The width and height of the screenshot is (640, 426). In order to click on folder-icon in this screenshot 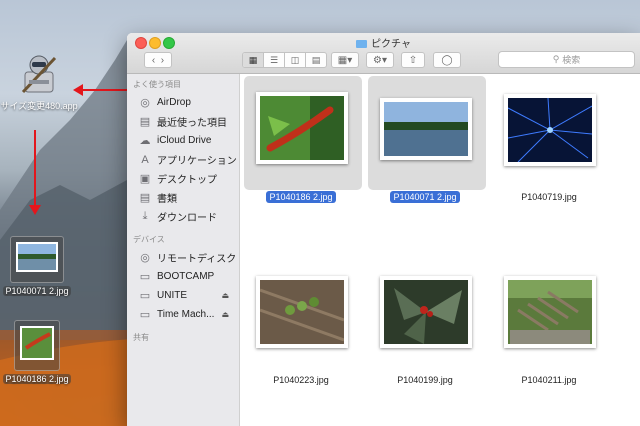, I will do `click(362, 44)`.